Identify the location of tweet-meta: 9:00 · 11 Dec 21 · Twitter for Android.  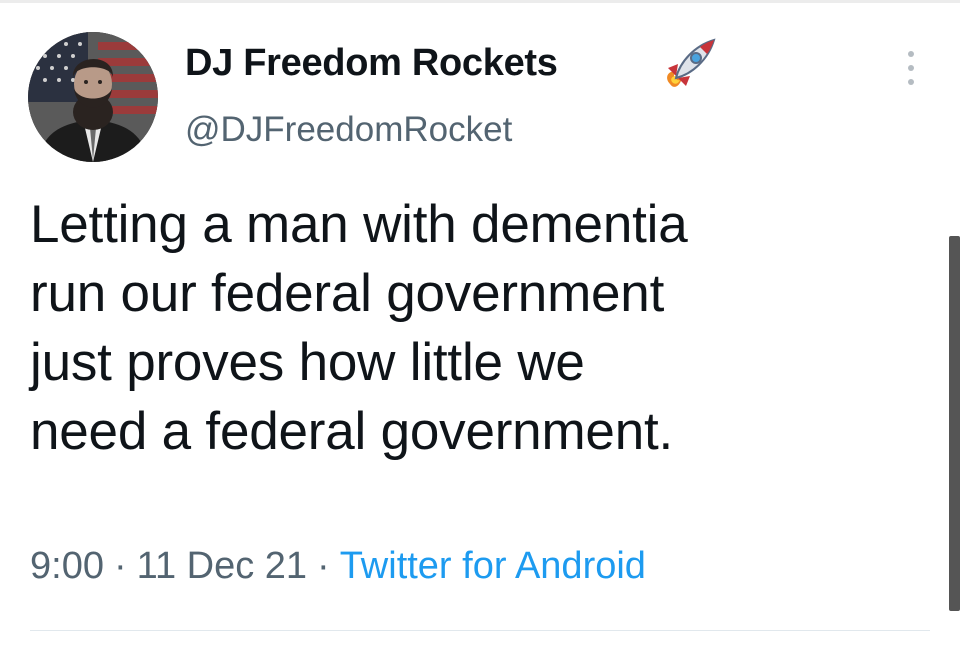
(338, 566).